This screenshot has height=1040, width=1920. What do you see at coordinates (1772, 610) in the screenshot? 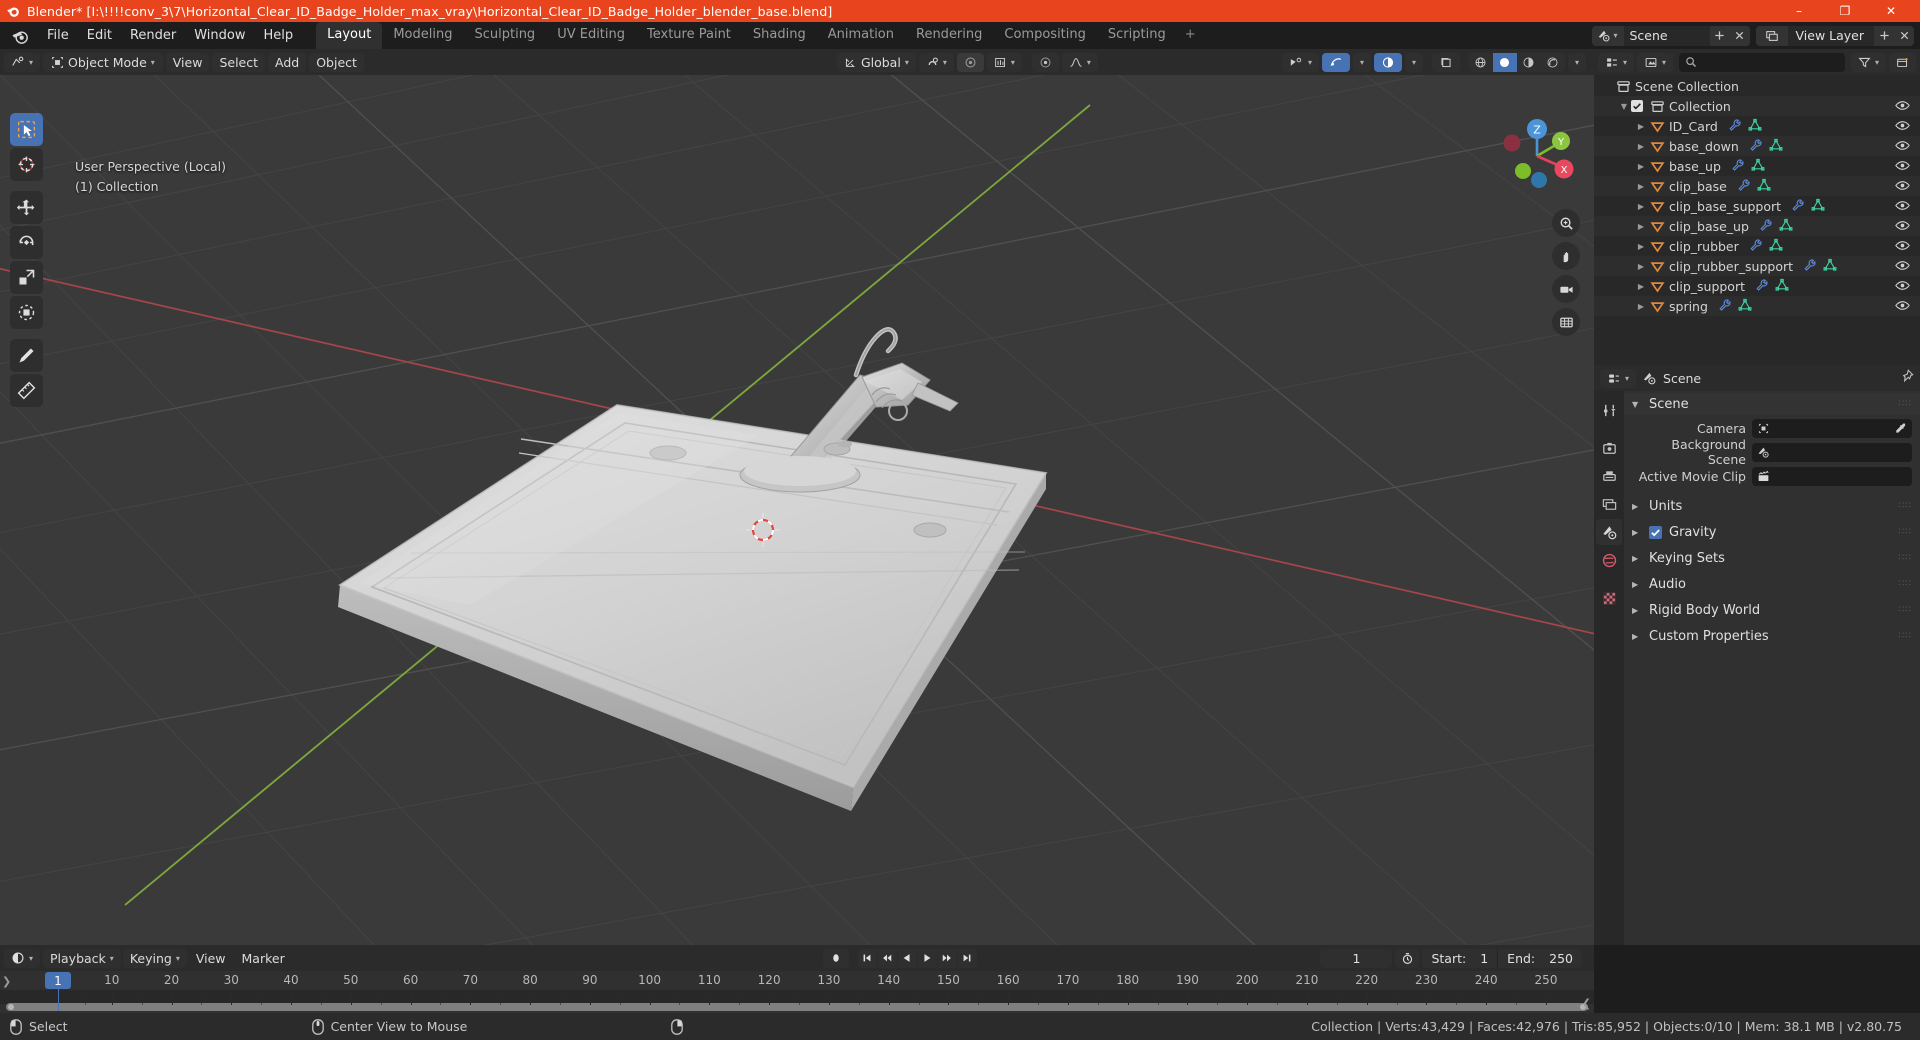
I see `property-section-rigid-body-world: ▶ Rigid Body World ∷∷` at bounding box center [1772, 610].